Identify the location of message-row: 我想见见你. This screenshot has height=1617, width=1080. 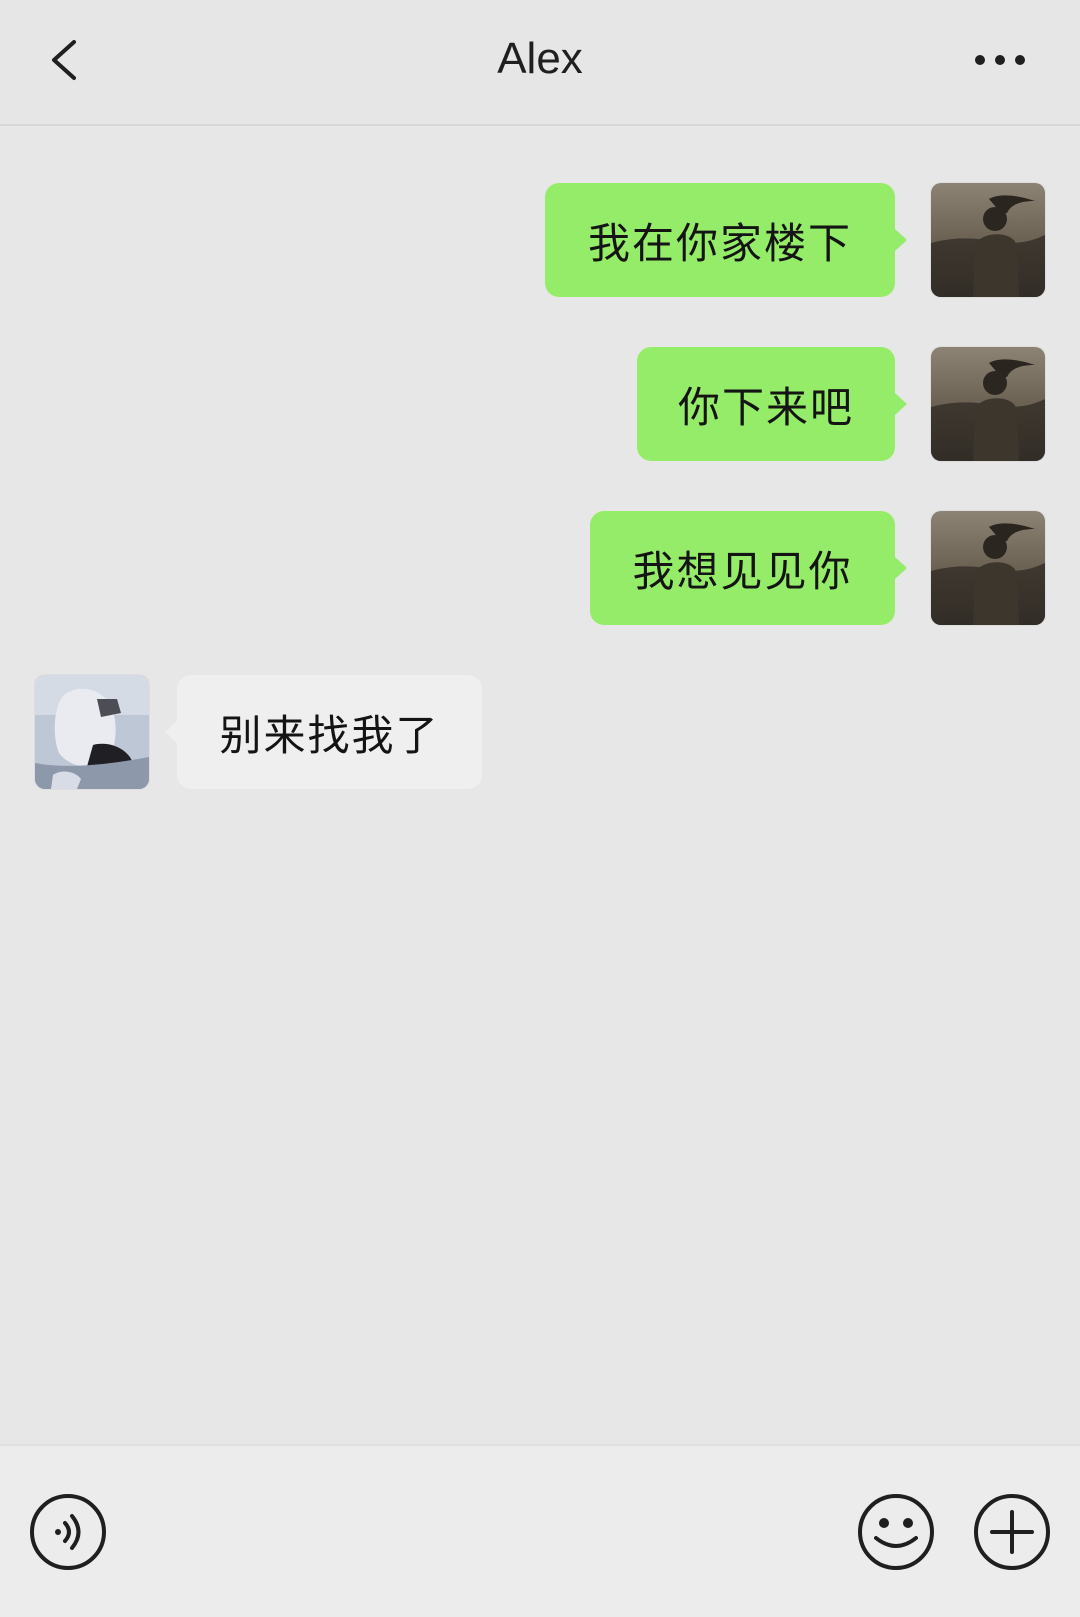
(540, 568).